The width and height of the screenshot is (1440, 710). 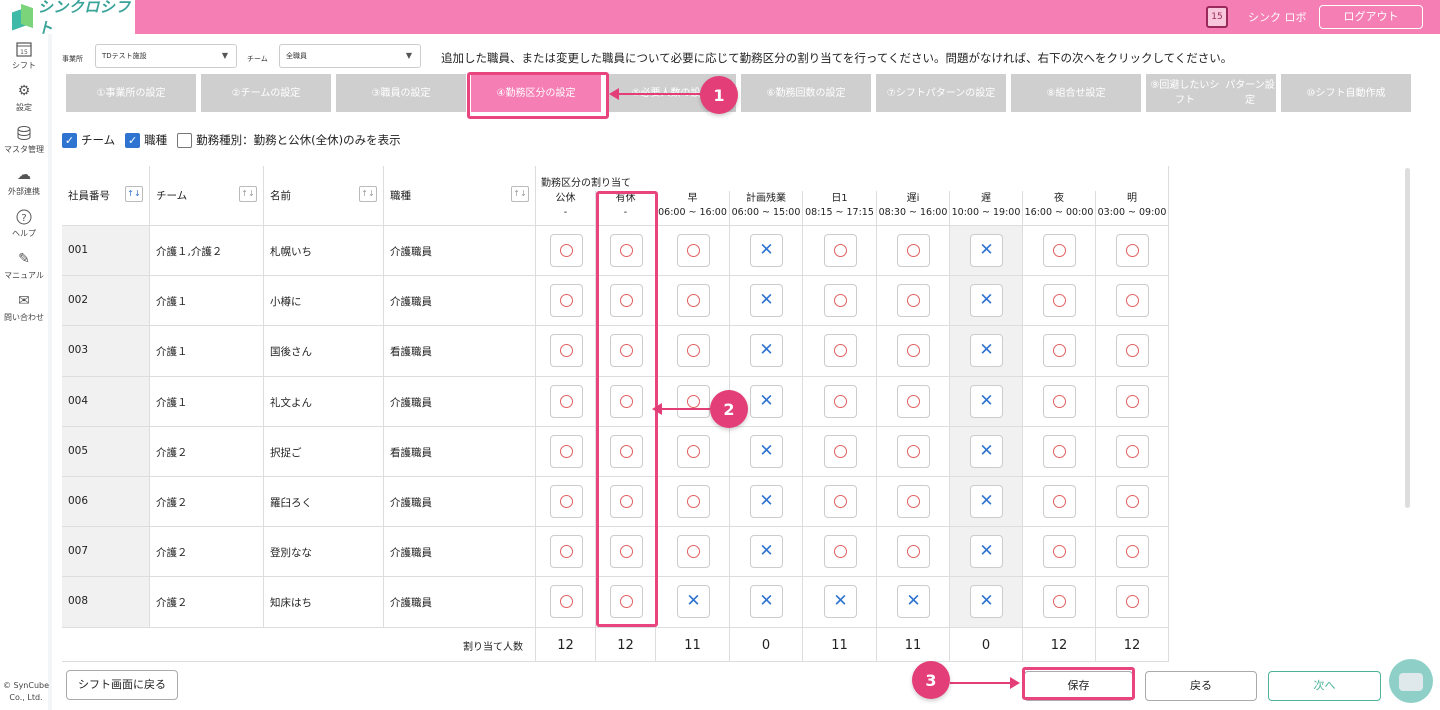 I want to click on checkbox-job: ✓ 職種, so click(x=146, y=140).